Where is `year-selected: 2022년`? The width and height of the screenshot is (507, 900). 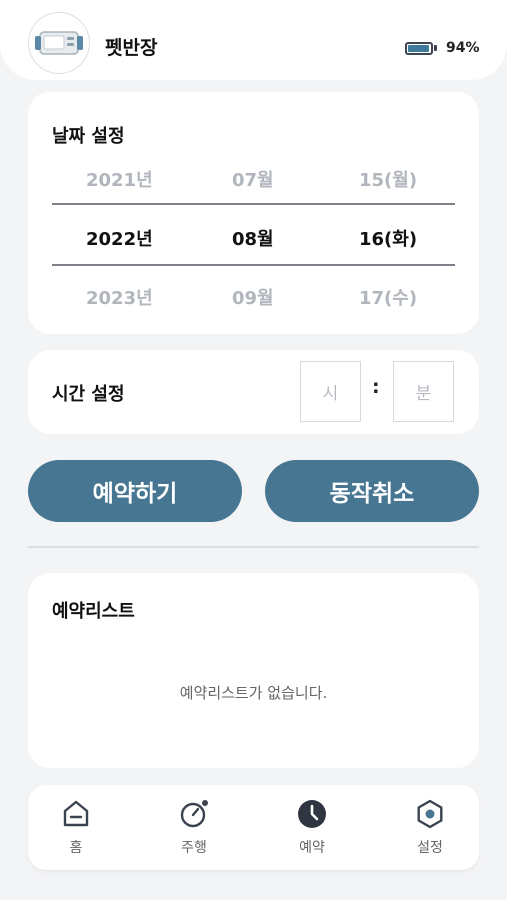
year-selected: 2022년 is located at coordinates (119, 238).